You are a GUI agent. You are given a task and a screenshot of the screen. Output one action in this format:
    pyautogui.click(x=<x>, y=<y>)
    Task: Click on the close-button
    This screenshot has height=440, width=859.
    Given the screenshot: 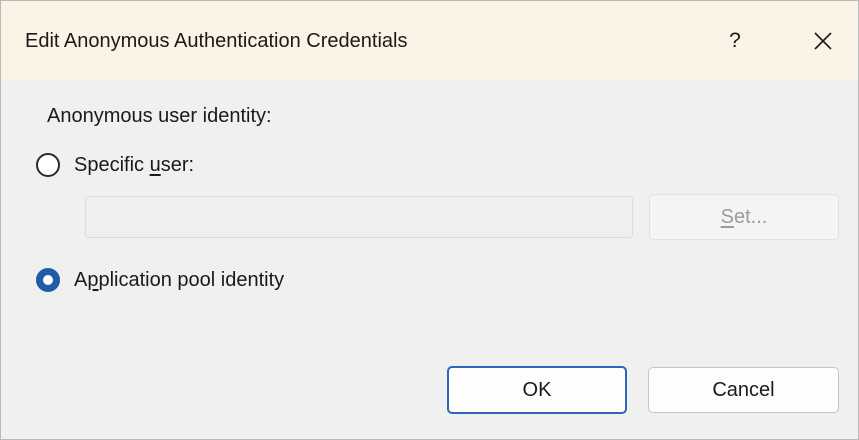 What is the action you would take?
    pyautogui.click(x=823, y=41)
    